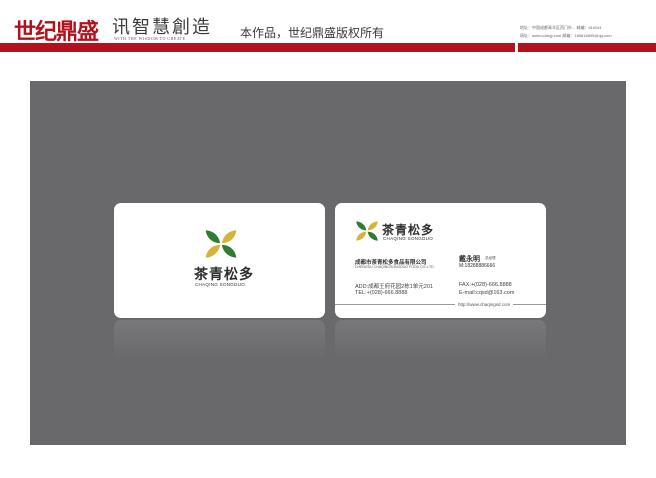  Describe the element at coordinates (219, 260) in the screenshot. I see `business-card-front: 茶青松多 CHAQING SONGDUO` at that location.